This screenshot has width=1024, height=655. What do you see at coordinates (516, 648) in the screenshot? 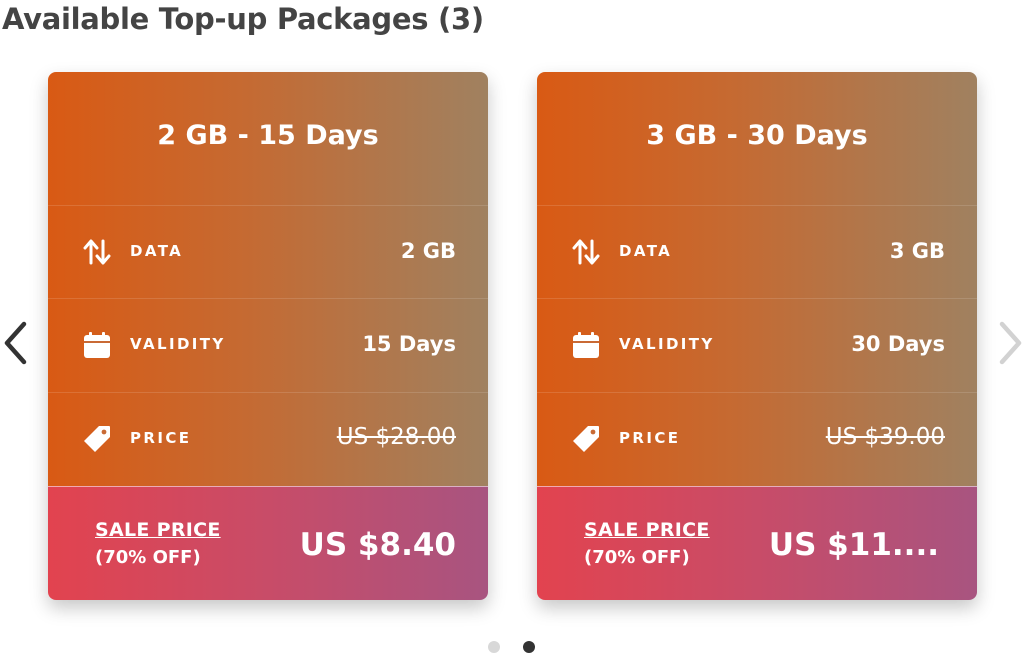
I see `carousel-pagination` at bounding box center [516, 648].